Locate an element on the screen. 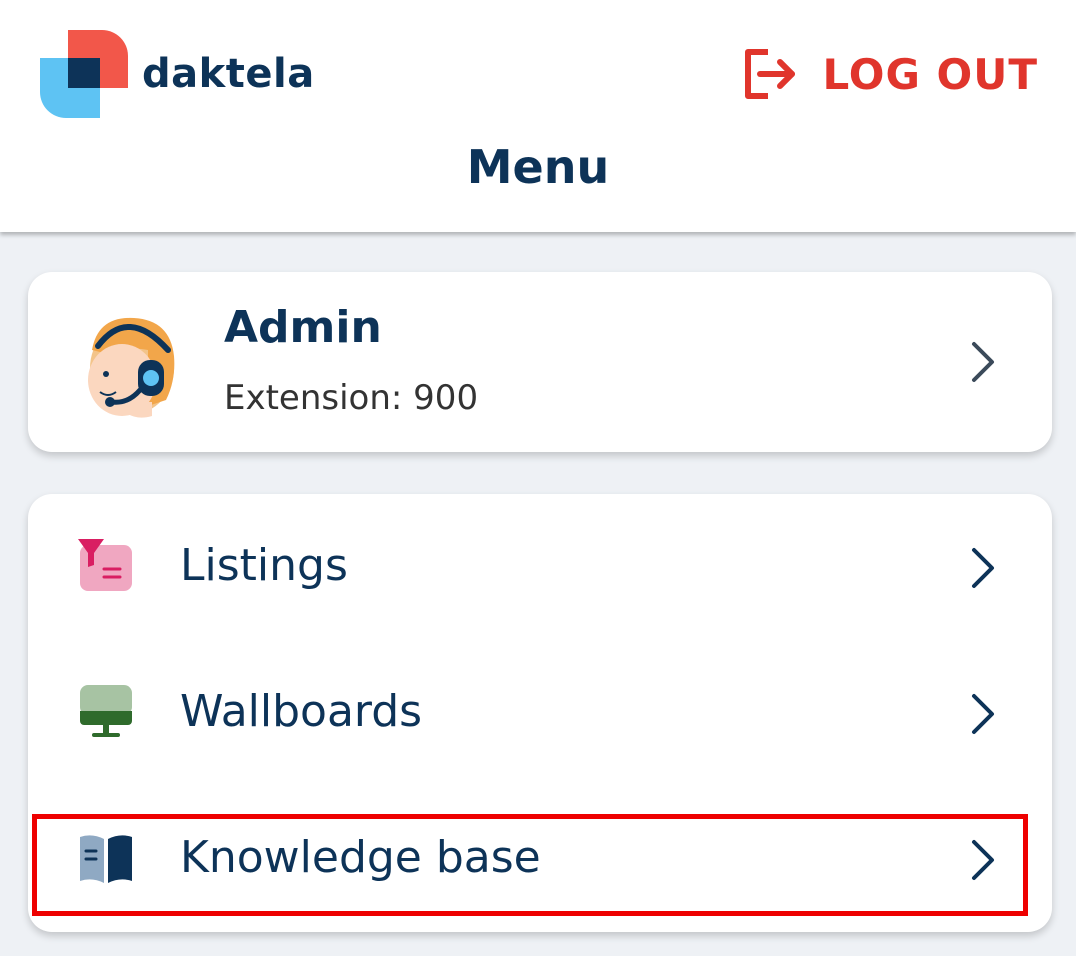 This screenshot has height=956, width=1076. daktela-logo: daktela is located at coordinates (177, 74).